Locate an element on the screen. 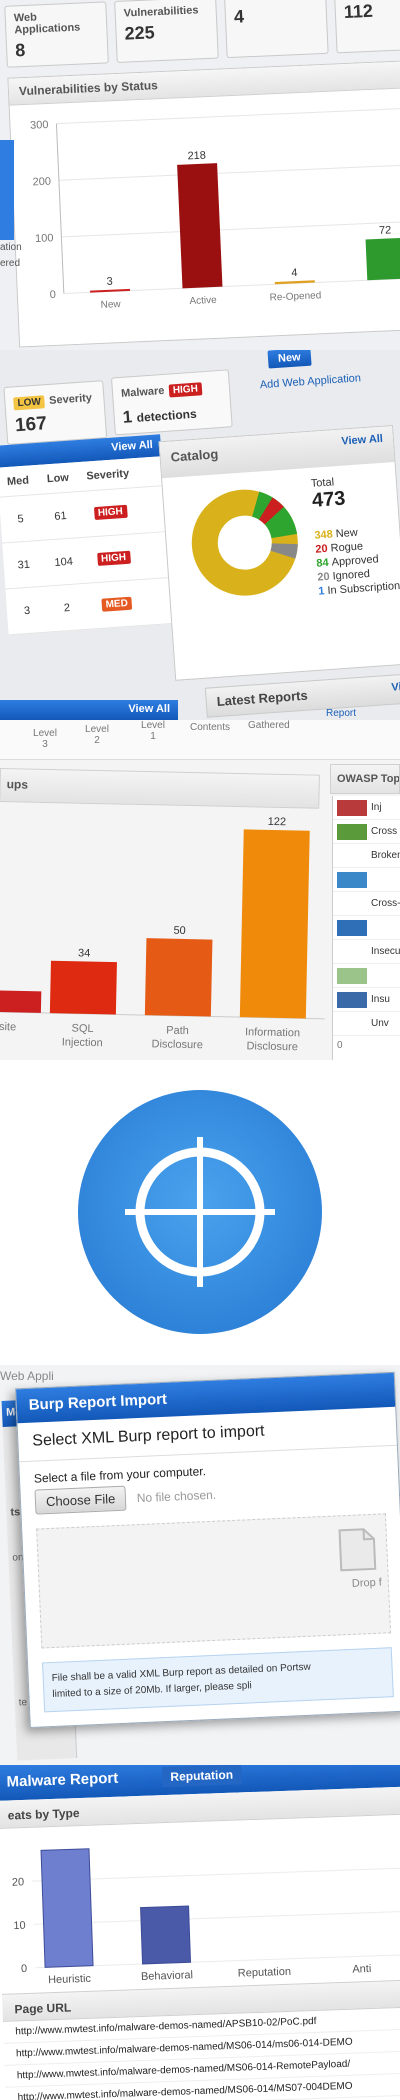 The width and height of the screenshot is (400, 2100). x-tick-label: Behavioral is located at coordinates (167, 1976).